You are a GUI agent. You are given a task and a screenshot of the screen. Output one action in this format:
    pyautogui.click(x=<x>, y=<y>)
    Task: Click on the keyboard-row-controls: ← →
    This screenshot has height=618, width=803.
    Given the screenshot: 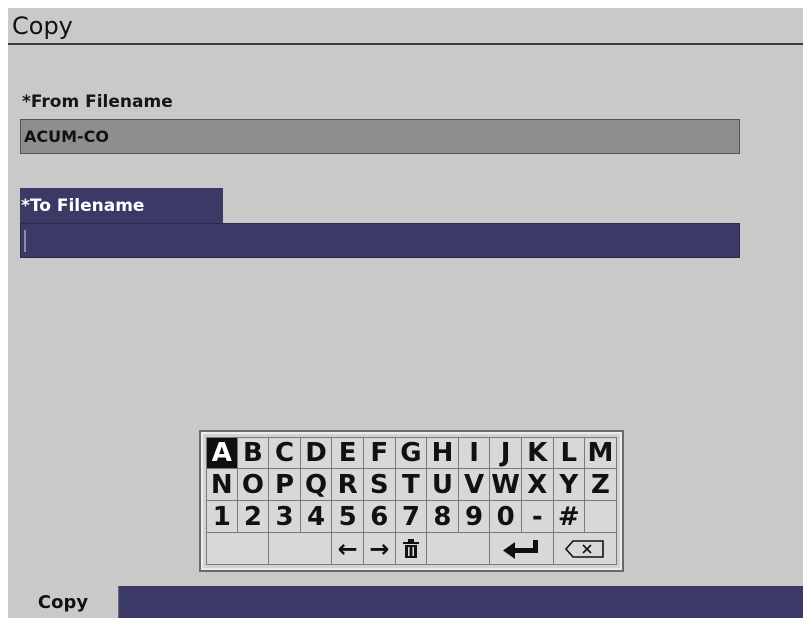 What is the action you would take?
    pyautogui.click(x=411, y=549)
    